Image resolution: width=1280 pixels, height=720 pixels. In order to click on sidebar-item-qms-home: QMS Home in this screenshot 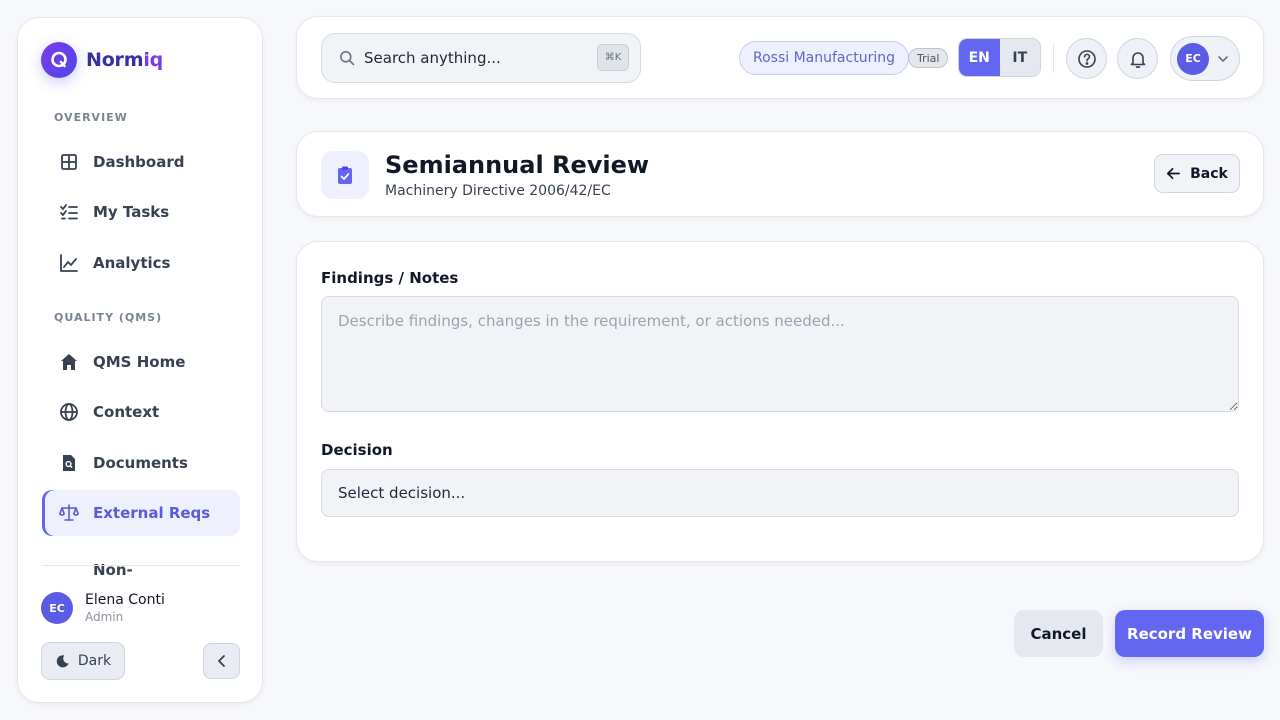, I will do `click(141, 362)`.